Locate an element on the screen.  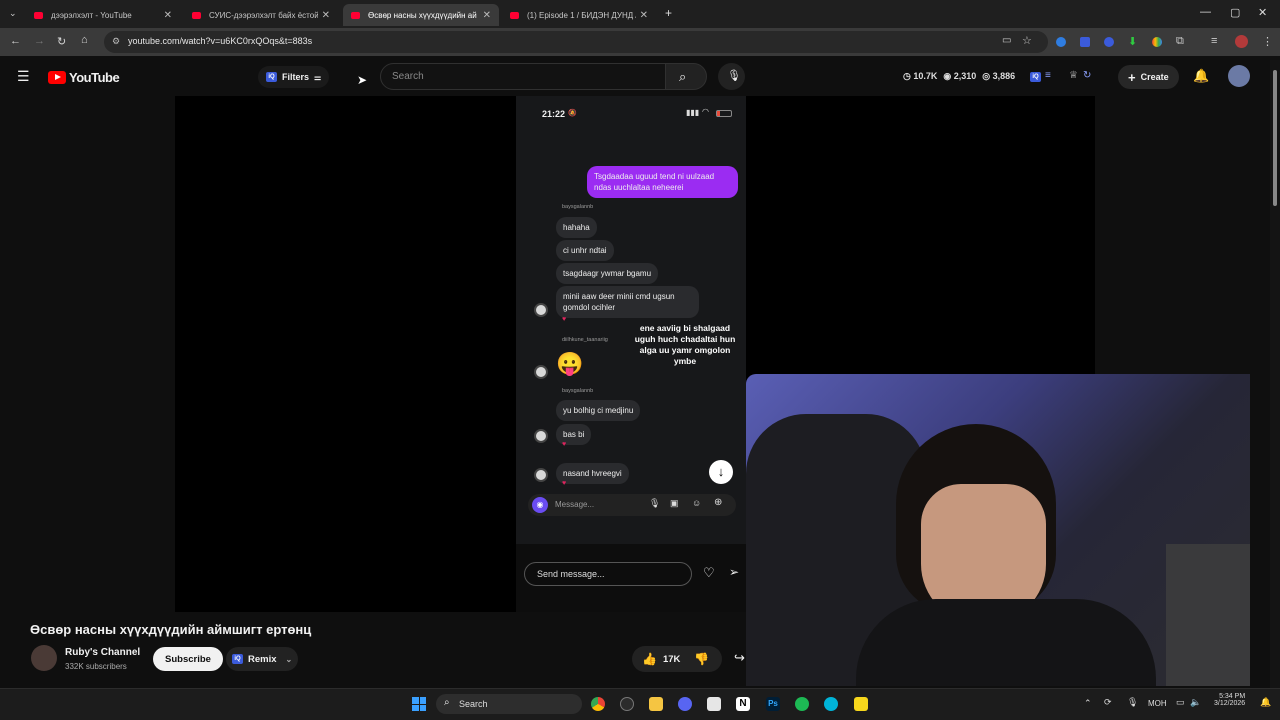
sender-username: diilhkune_taanariig is located at coordinates (585, 340).